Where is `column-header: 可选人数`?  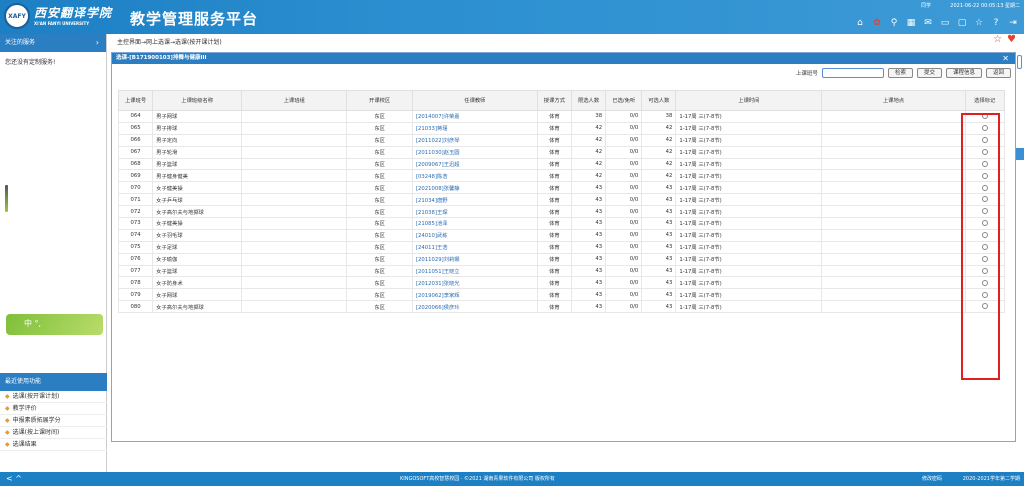
column-header: 可选人数 is located at coordinates (659, 100).